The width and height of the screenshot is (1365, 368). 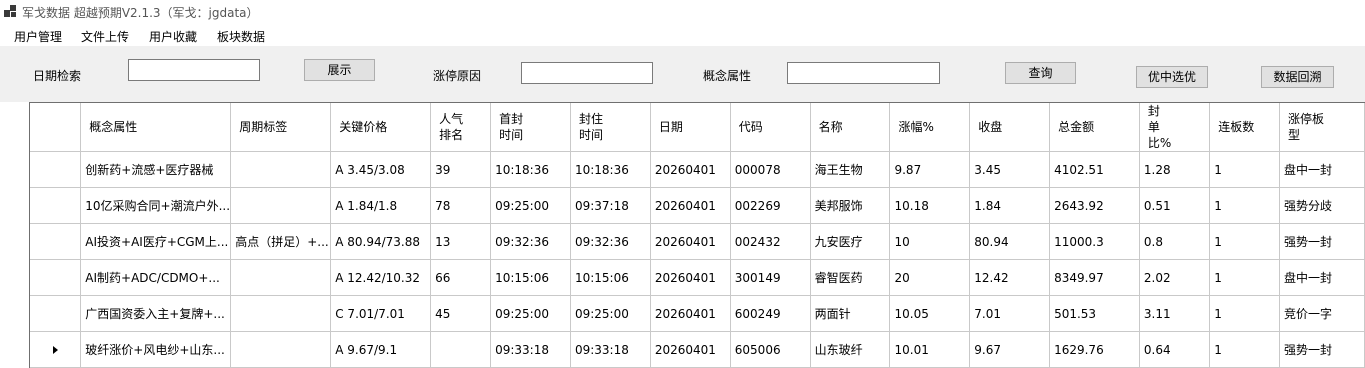 What do you see at coordinates (530, 349) in the screenshot?
I see `cell-first-seal-time: 09:33:18` at bounding box center [530, 349].